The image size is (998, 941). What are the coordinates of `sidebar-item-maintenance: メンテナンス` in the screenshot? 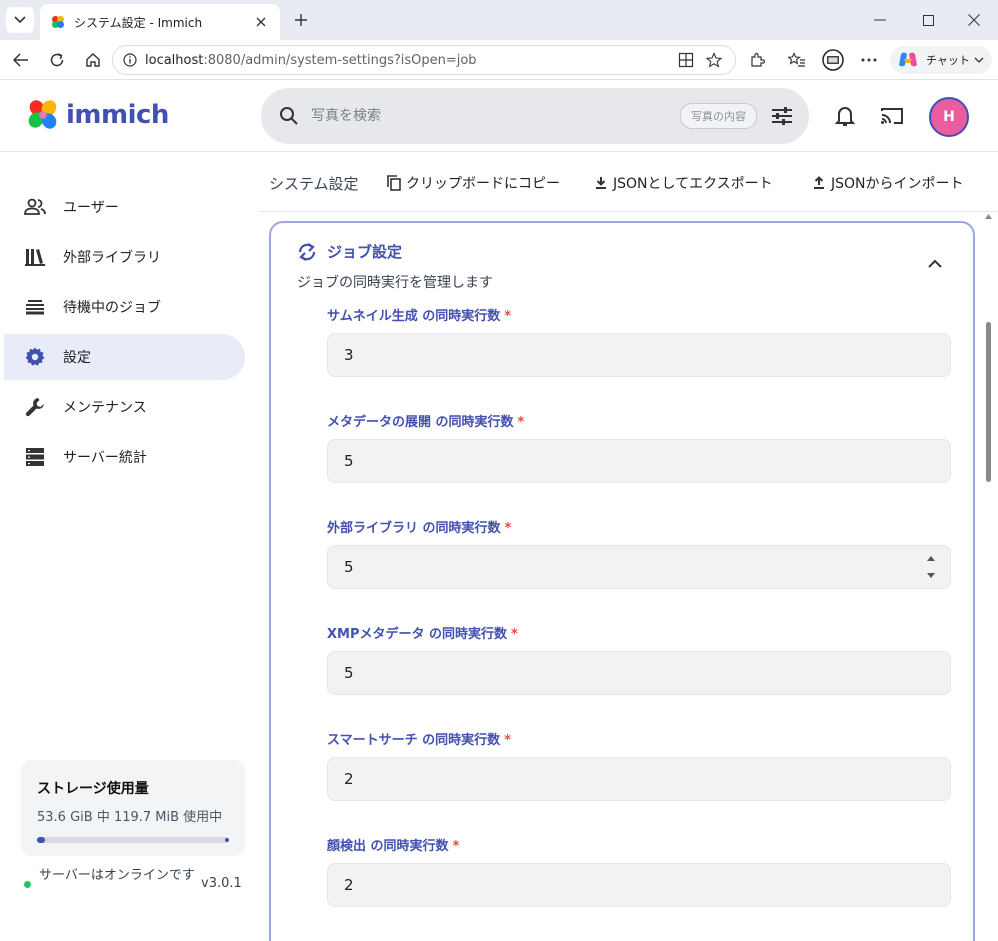 It's located at (124, 407).